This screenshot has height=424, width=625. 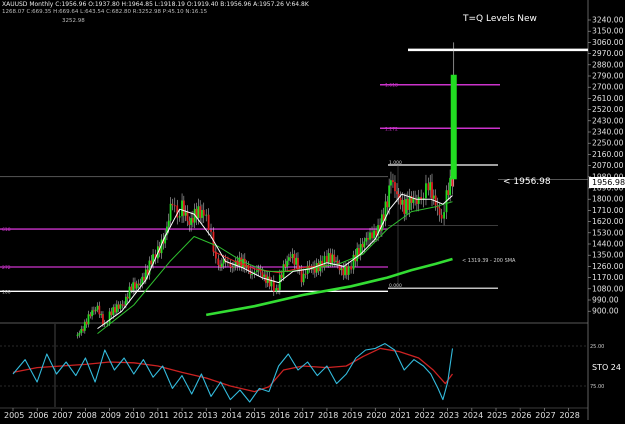 What do you see at coordinates (256, 415) in the screenshot?
I see `x-tick-label: 2015` at bounding box center [256, 415].